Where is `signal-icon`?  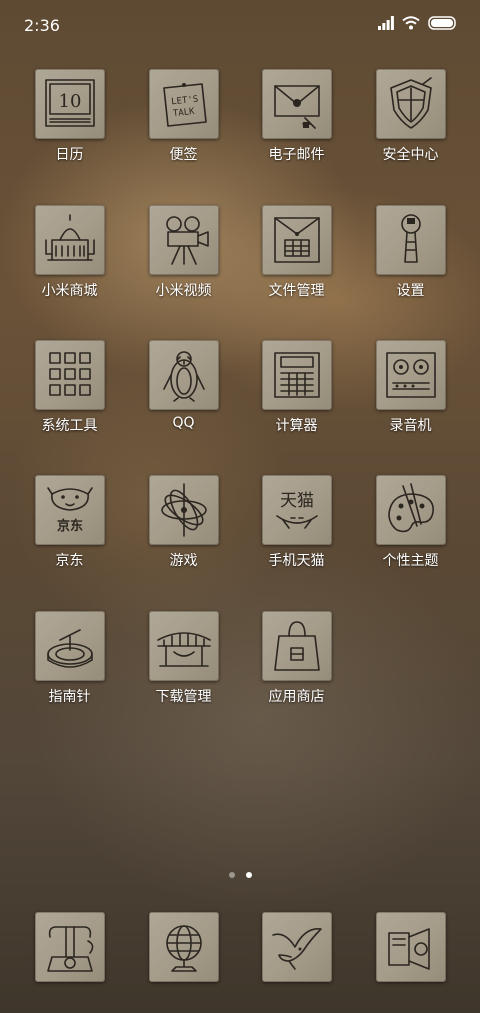
signal-icon is located at coordinates (386, 23).